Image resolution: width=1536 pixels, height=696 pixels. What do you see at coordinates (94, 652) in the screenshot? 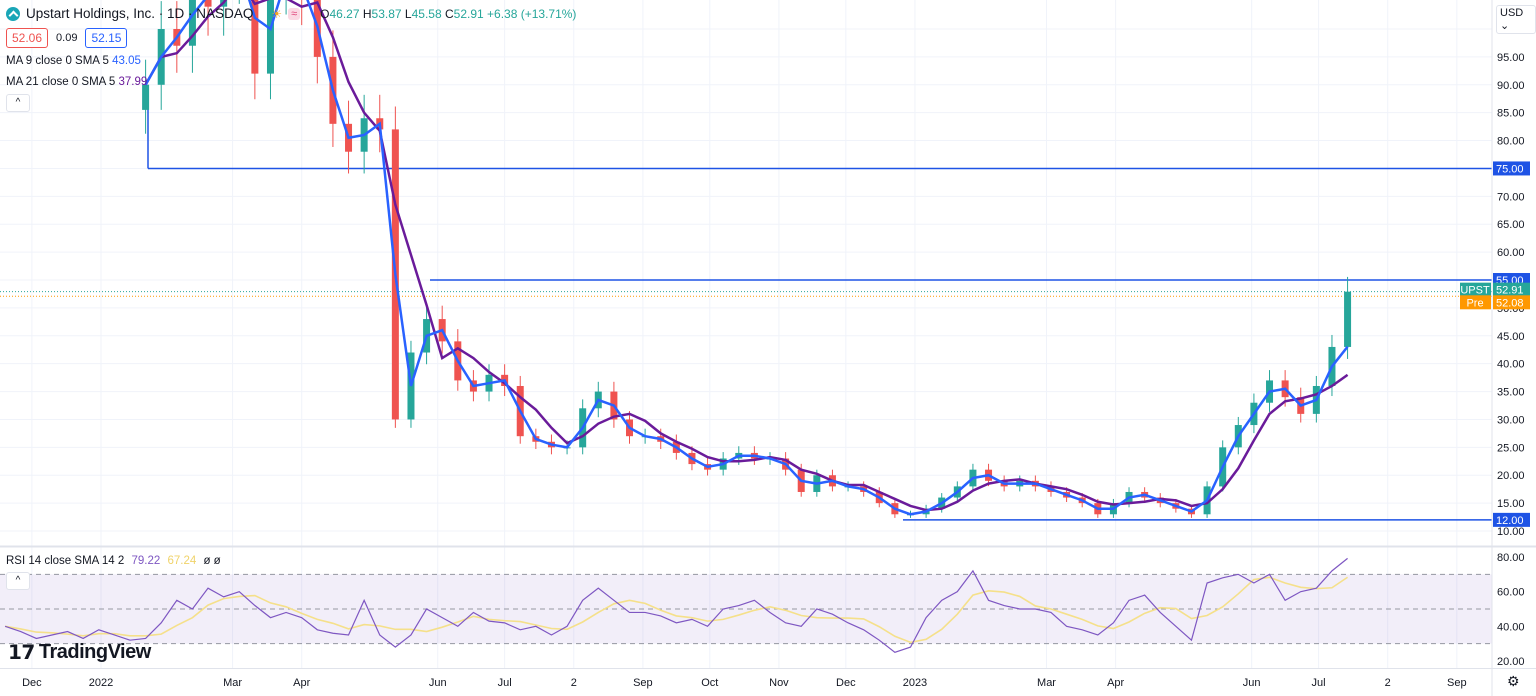
I see `brand-name: TradingView` at bounding box center [94, 652].